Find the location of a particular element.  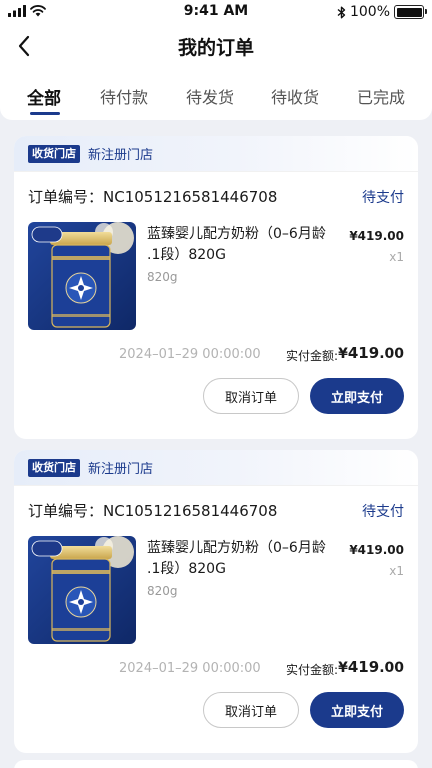

navigation-bar: 我的订单 is located at coordinates (216, 46).